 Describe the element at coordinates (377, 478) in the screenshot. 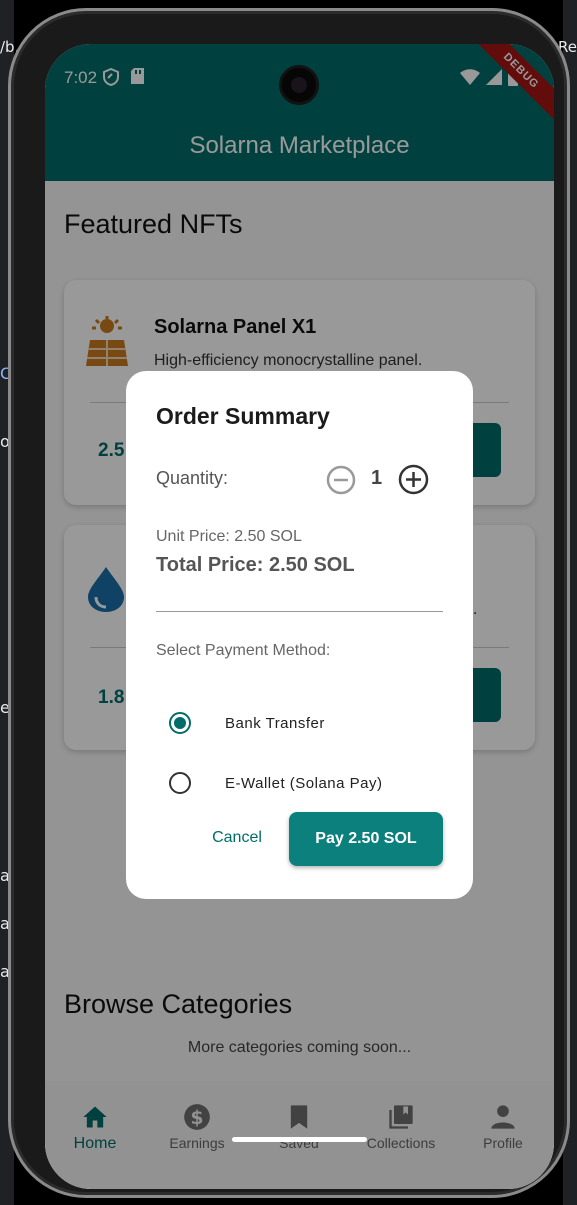

I see `quantity-value: 1` at that location.